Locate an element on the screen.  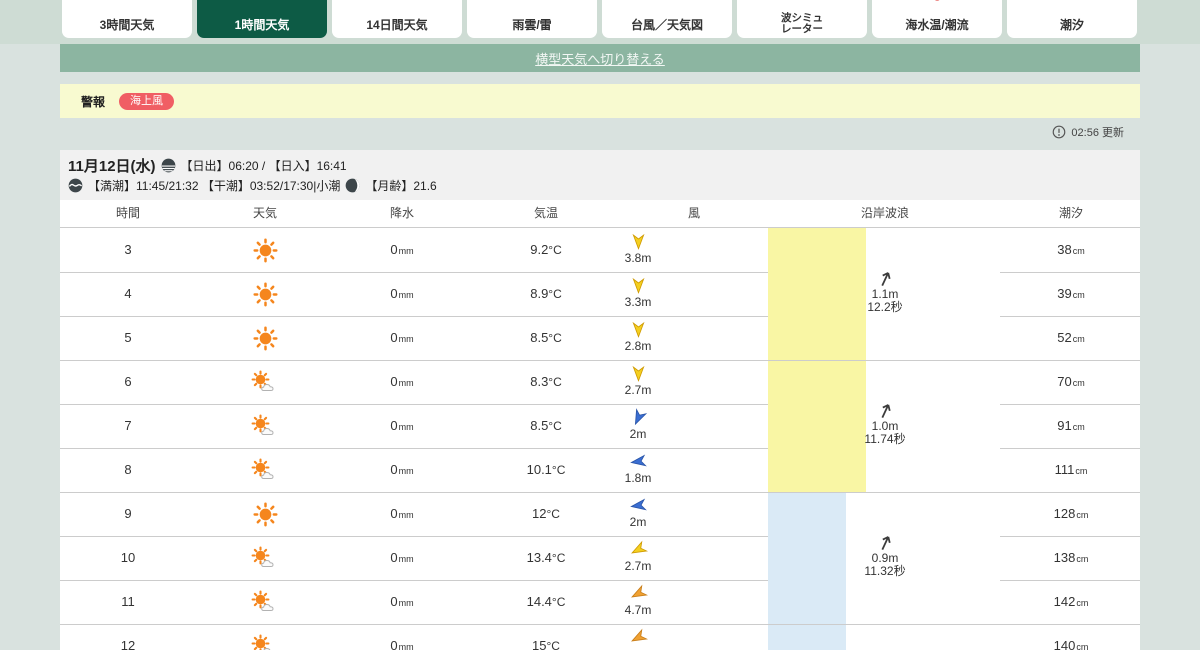
wind-speed: 2.8m is located at coordinates (638, 346).